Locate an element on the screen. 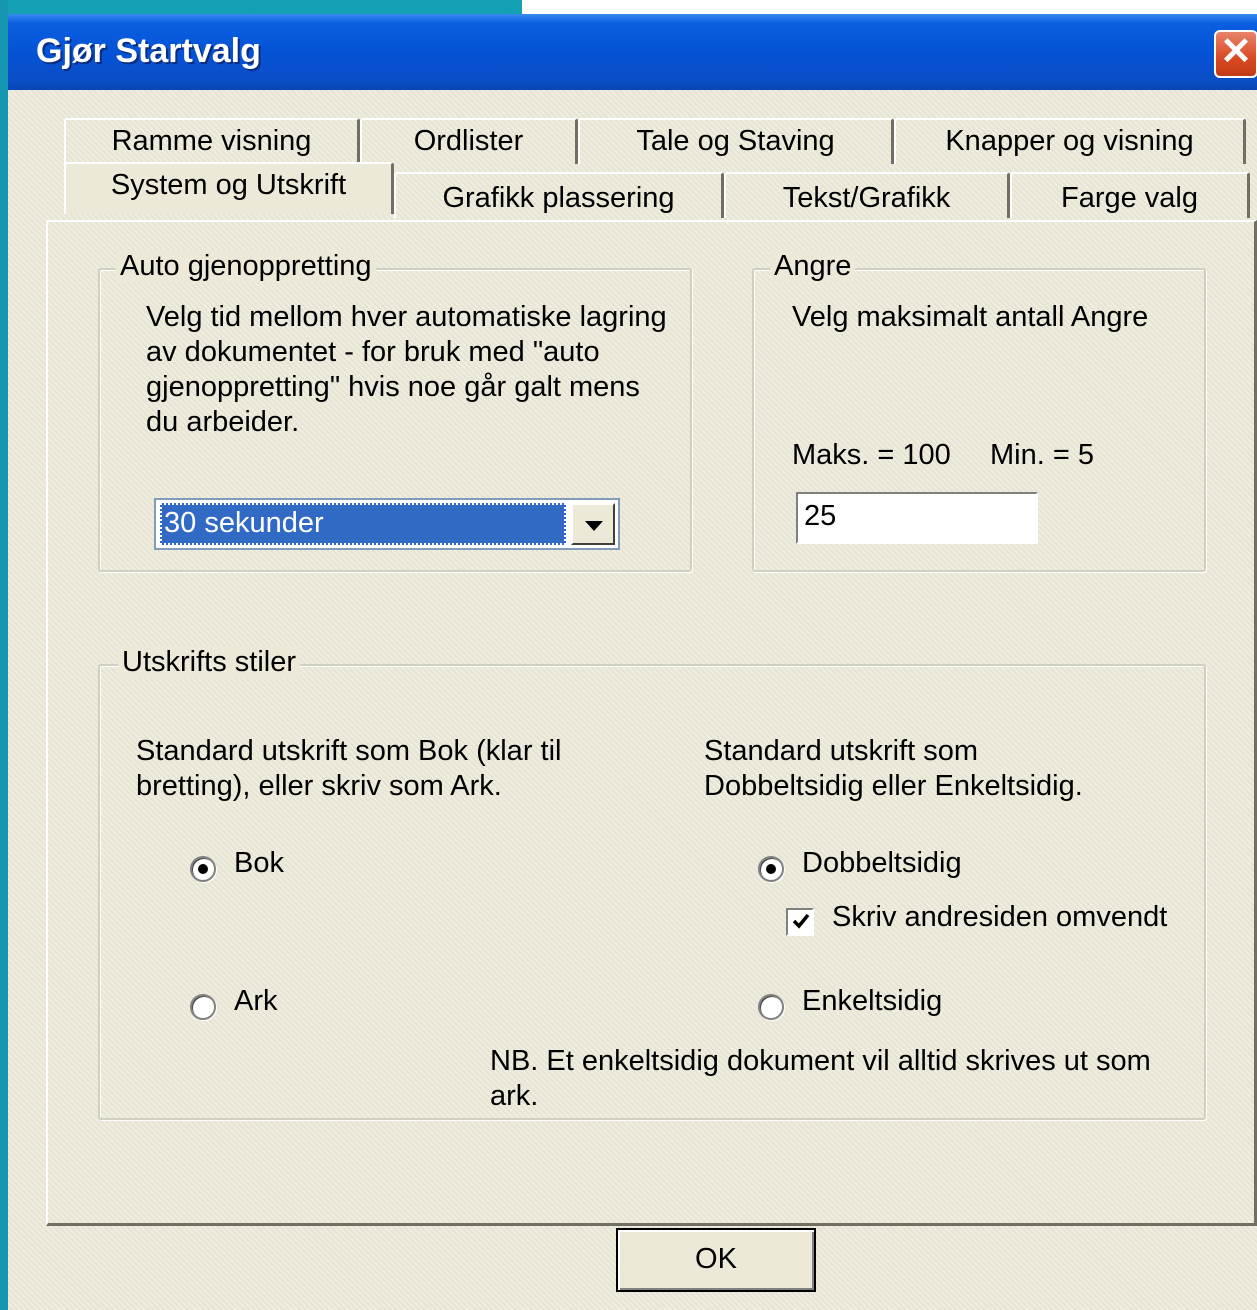 The width and height of the screenshot is (1257, 1310). title-bar: Gjør Startvalg ✕ is located at coordinates (632, 52).